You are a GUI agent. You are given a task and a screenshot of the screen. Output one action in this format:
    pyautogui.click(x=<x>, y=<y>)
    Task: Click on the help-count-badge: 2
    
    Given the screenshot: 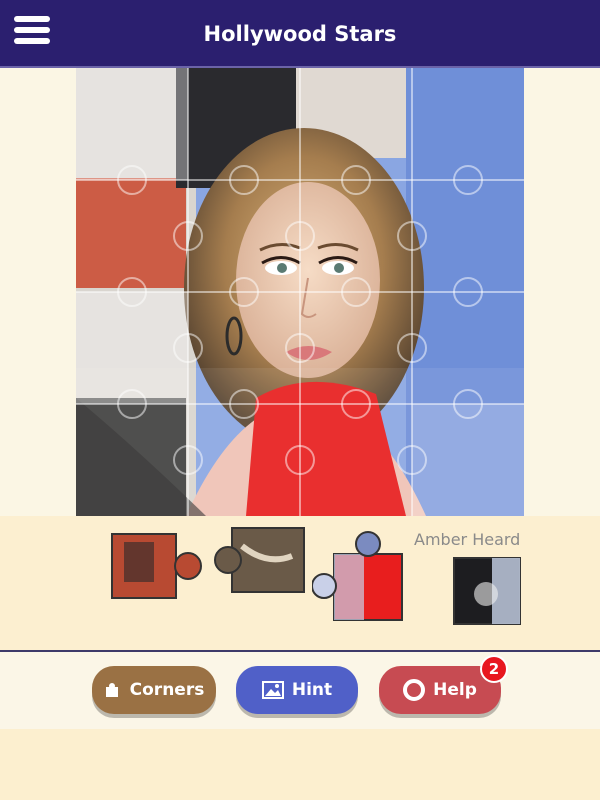 What is the action you would take?
    pyautogui.click(x=494, y=669)
    